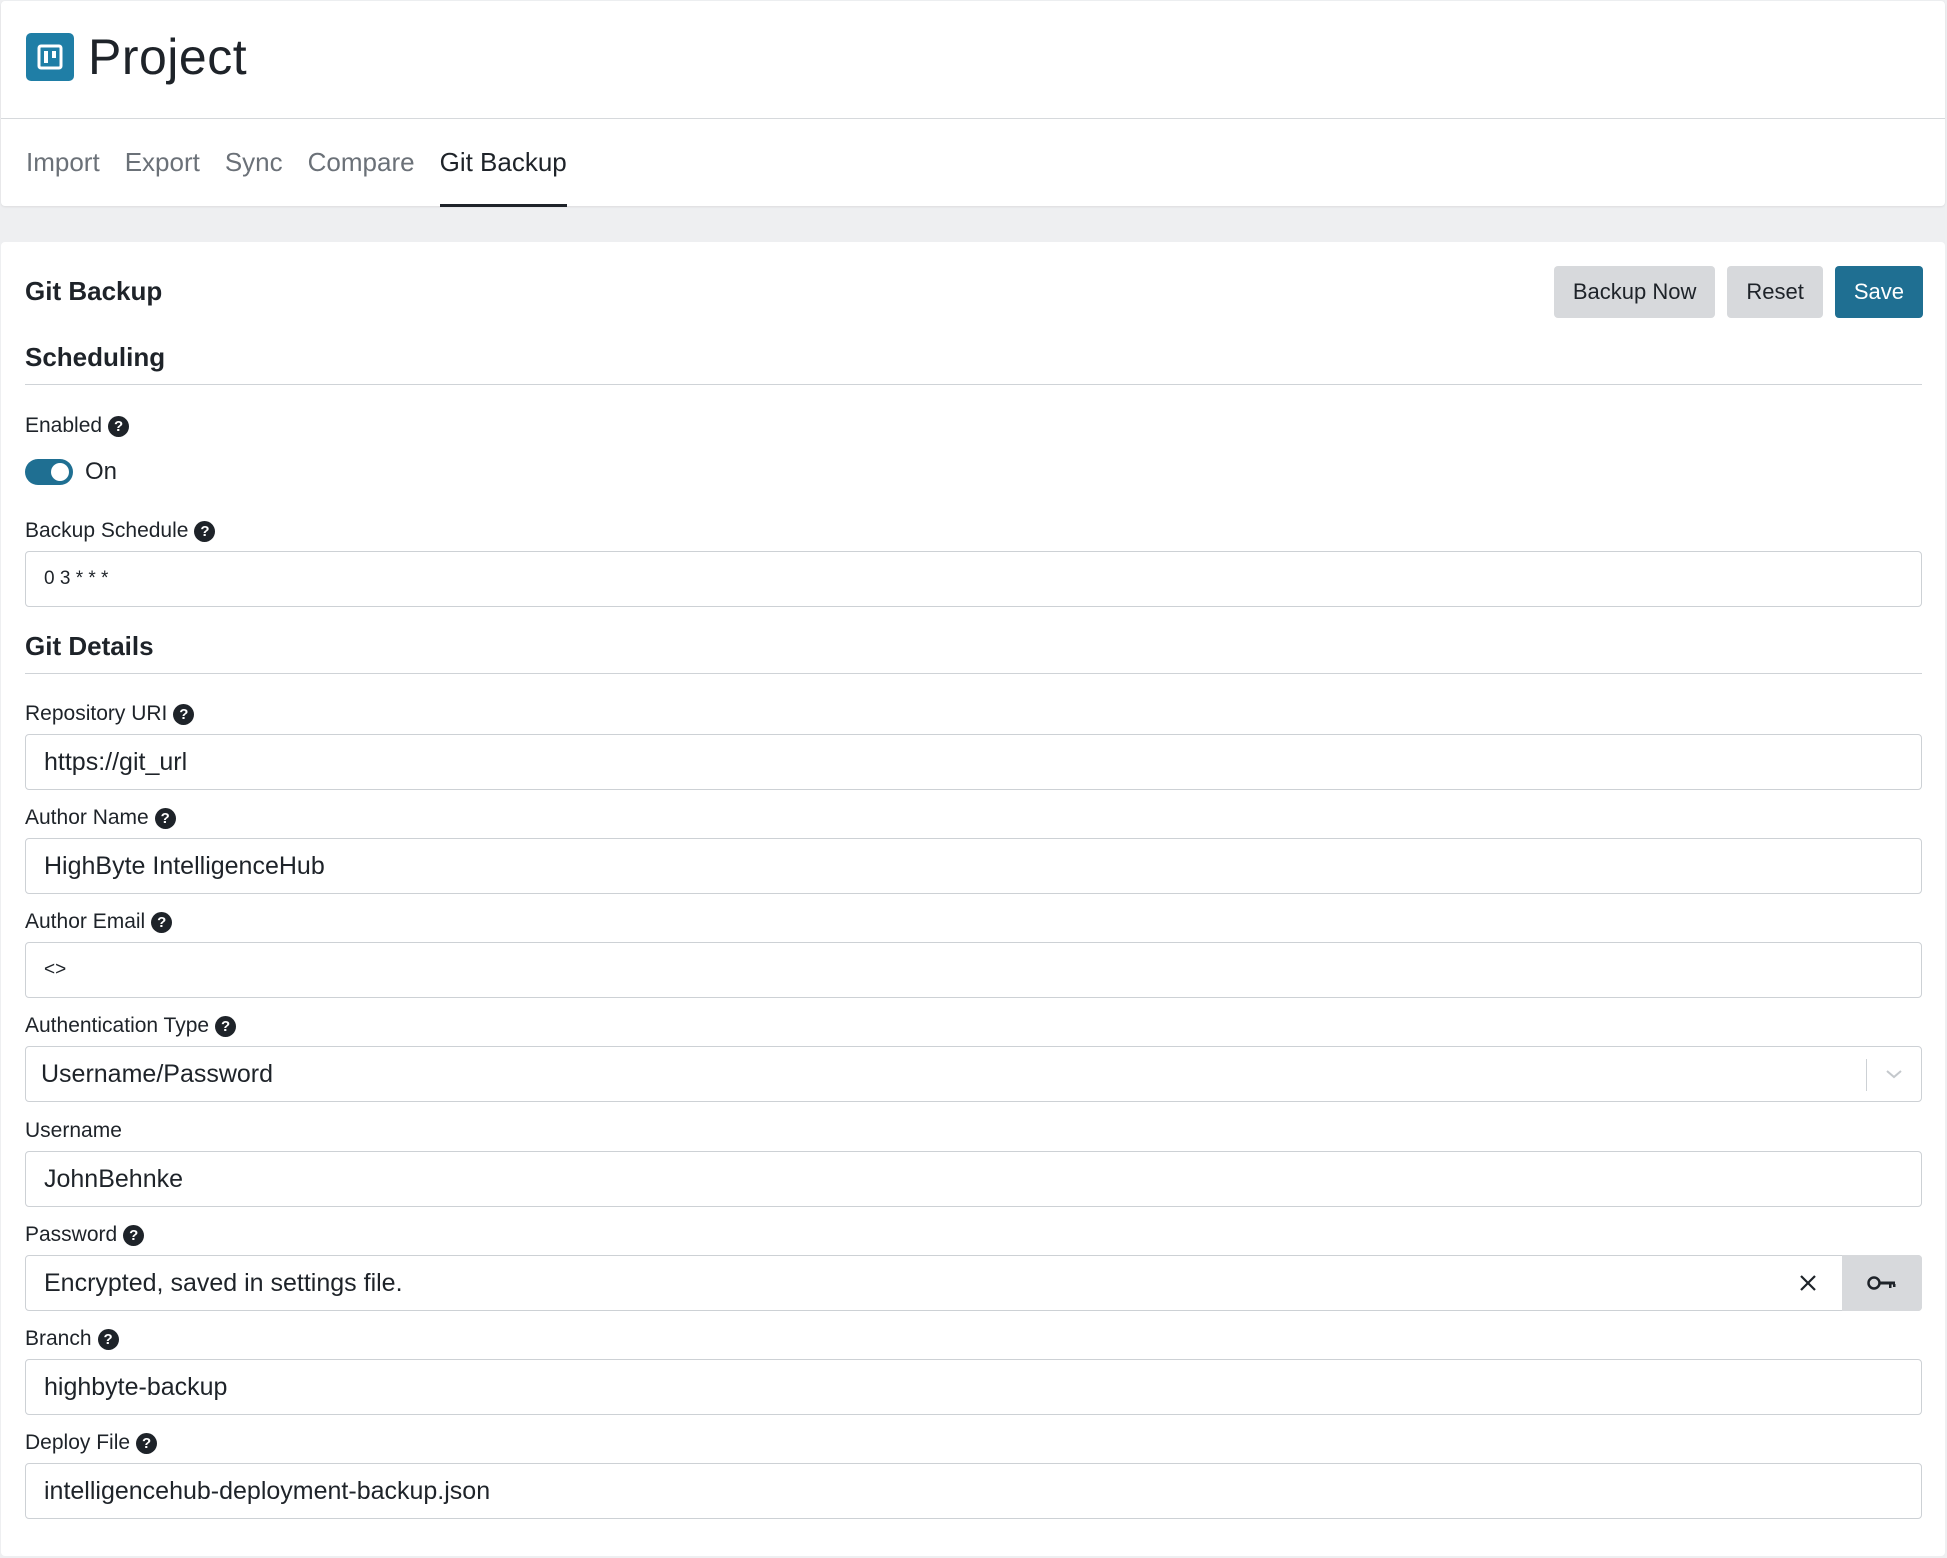 The width and height of the screenshot is (1947, 1558). I want to click on tab-bar: Import Export Sync Compare Git Backup, so click(309, 174).